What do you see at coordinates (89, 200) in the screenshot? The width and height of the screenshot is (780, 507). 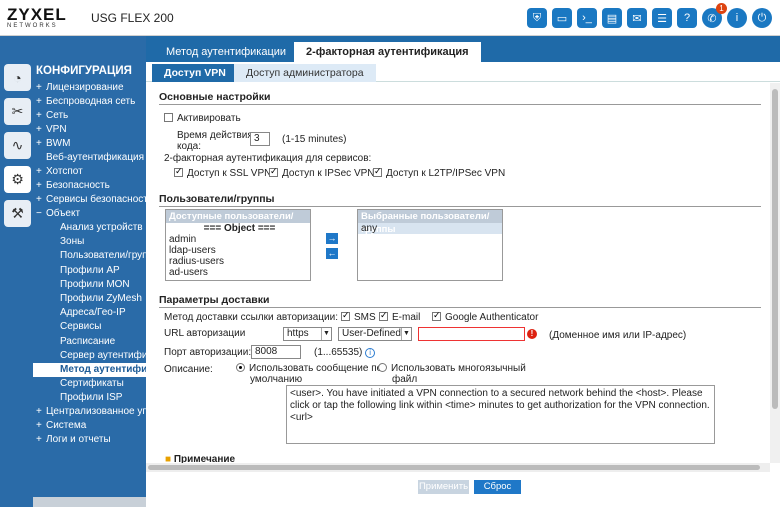 I see `sidebar-item: + Сервисы безопасности` at bounding box center [89, 200].